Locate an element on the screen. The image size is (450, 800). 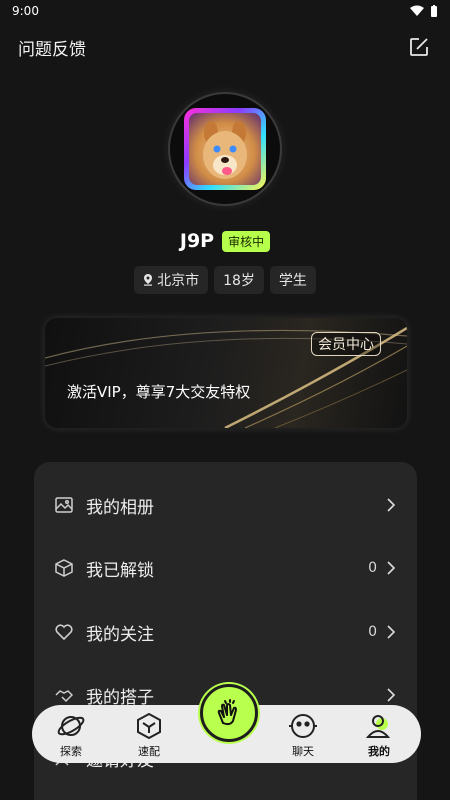
vip-promo-text: 激活VIP，尊享7大交友特权 is located at coordinates (159, 392).